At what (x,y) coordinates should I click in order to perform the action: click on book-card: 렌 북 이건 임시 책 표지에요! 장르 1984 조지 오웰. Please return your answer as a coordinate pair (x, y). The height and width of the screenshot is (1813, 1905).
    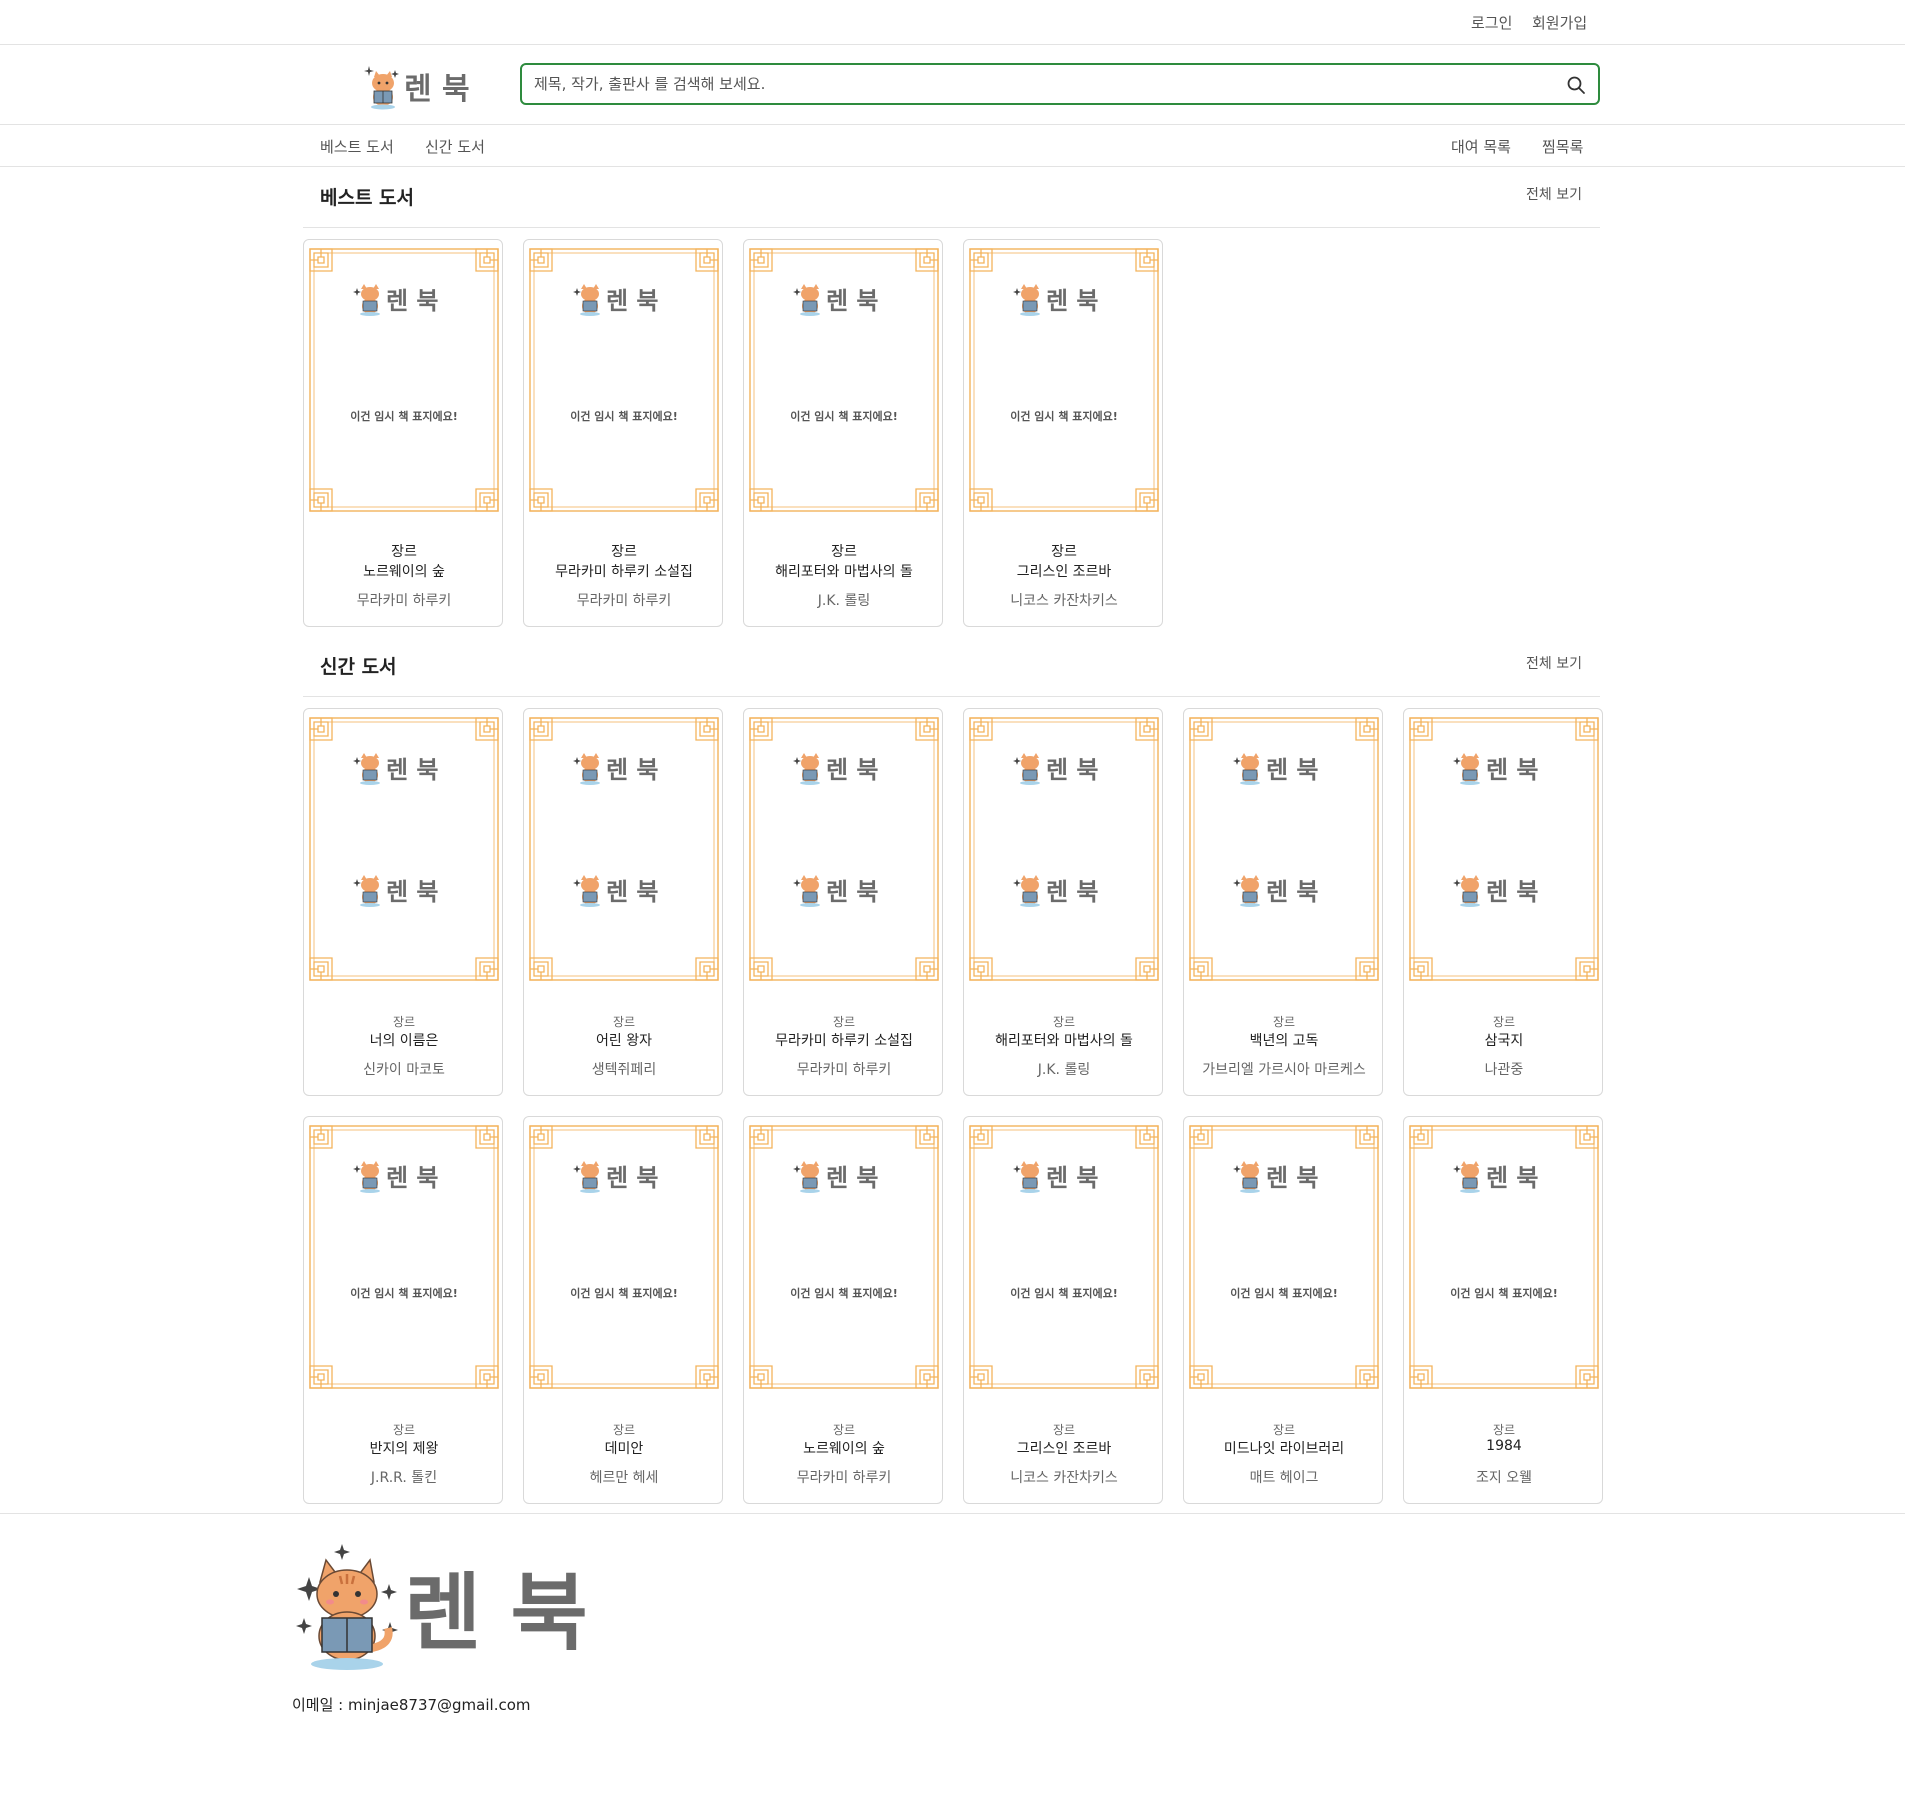
    Looking at the image, I should click on (1503, 1310).